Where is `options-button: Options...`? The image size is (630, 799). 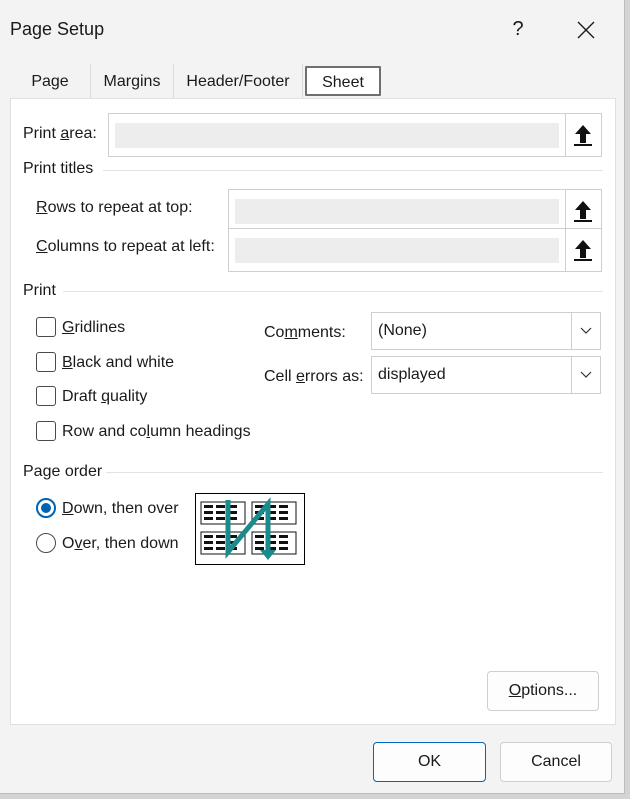
options-button: Options... is located at coordinates (543, 691).